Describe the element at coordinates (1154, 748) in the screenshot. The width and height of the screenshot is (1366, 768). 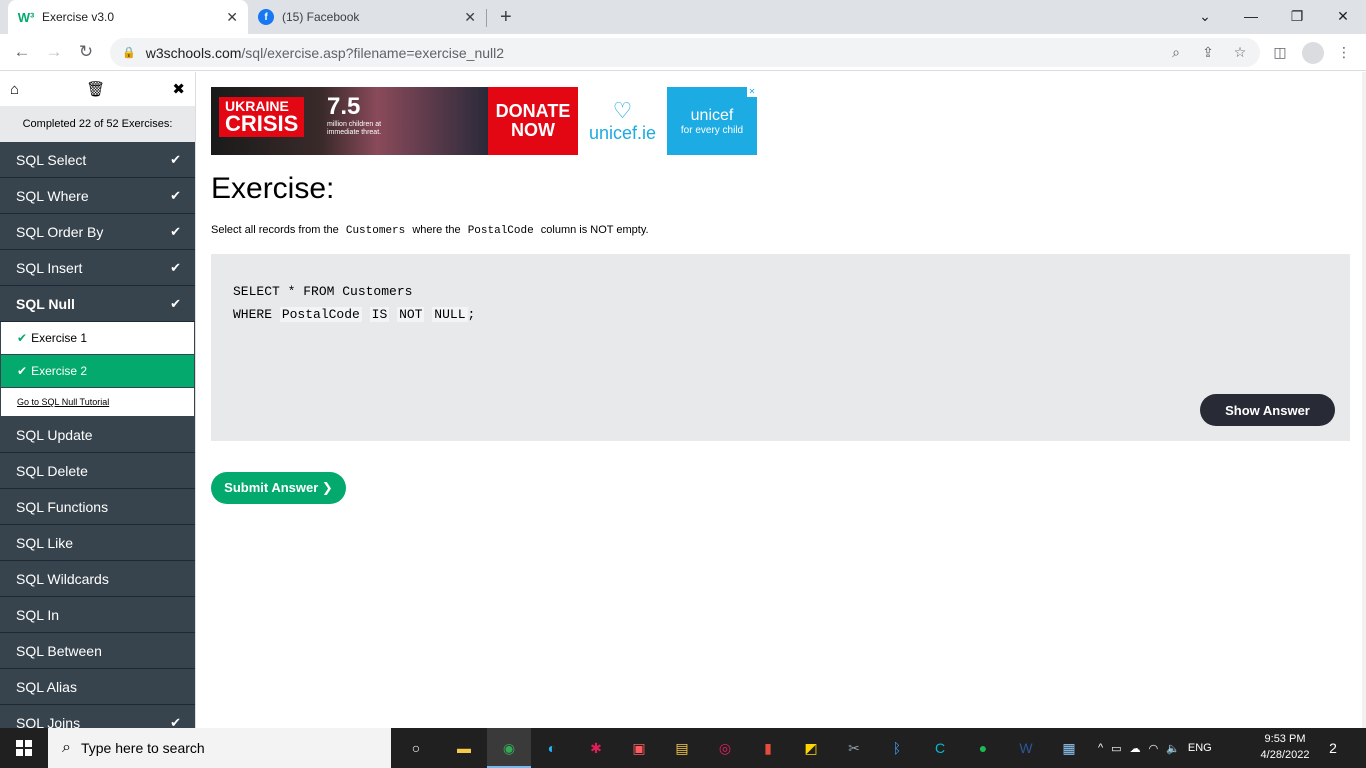
I see `wifi-icon: ◠` at that location.